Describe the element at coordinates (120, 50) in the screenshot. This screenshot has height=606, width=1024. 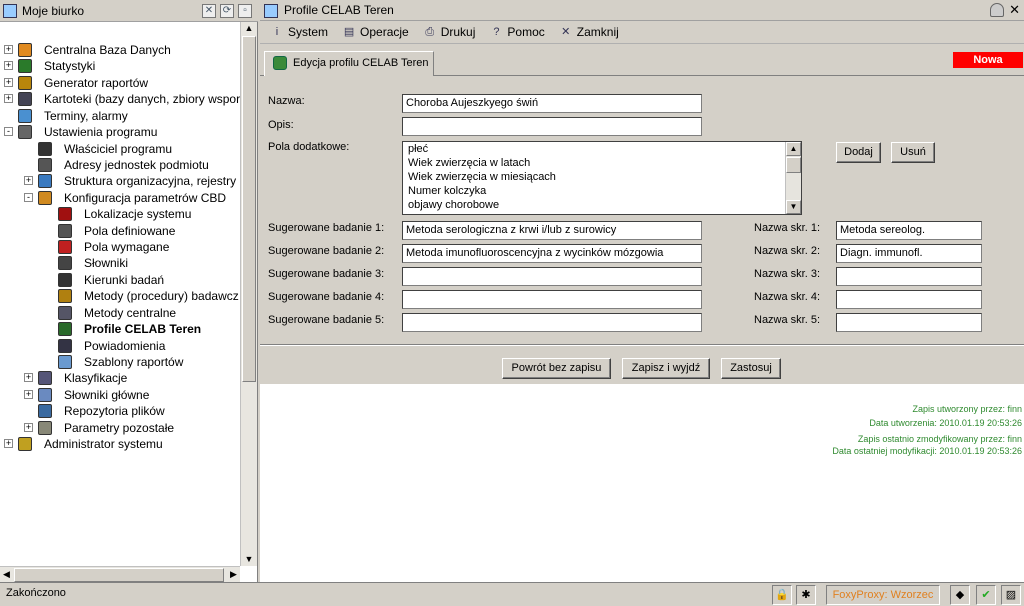
I see `tree-item: + Centralna Baza Danych` at that location.